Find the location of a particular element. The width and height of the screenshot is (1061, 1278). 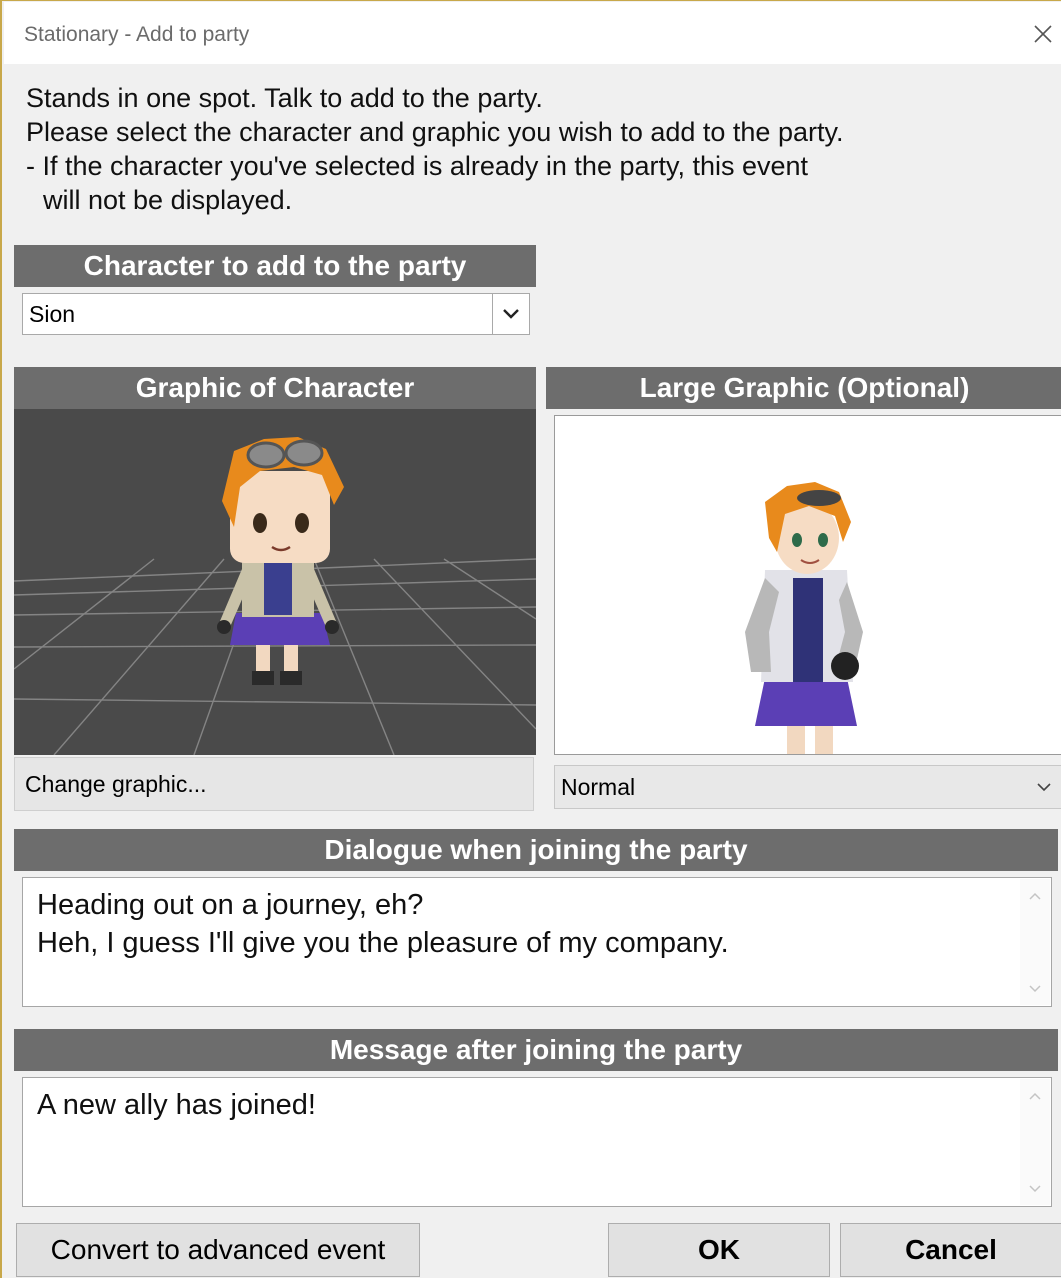

dialogue-line: Heading out on a journey, eh? is located at coordinates (230, 905).